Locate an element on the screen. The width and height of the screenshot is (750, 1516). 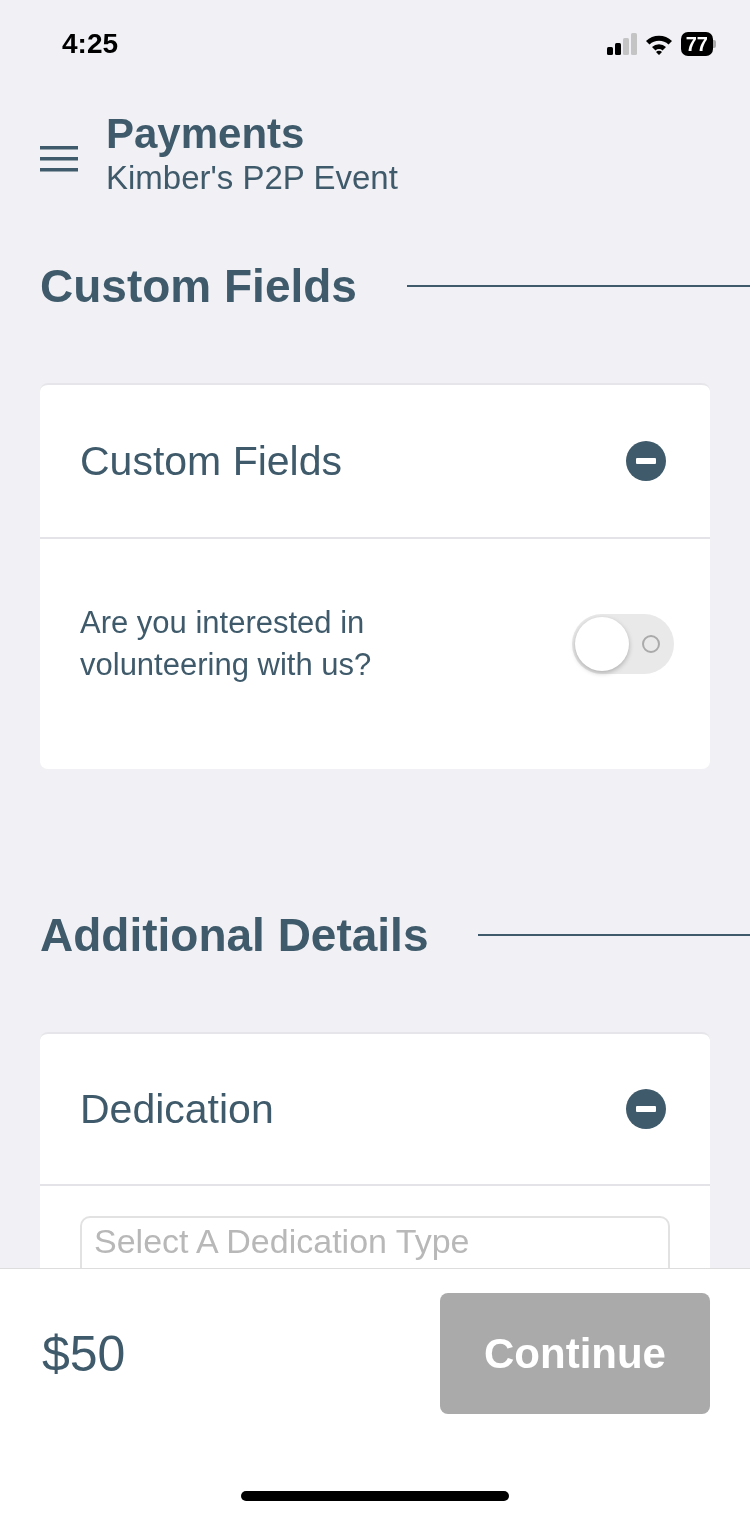
page-title: Payments is located at coordinates (206, 134).